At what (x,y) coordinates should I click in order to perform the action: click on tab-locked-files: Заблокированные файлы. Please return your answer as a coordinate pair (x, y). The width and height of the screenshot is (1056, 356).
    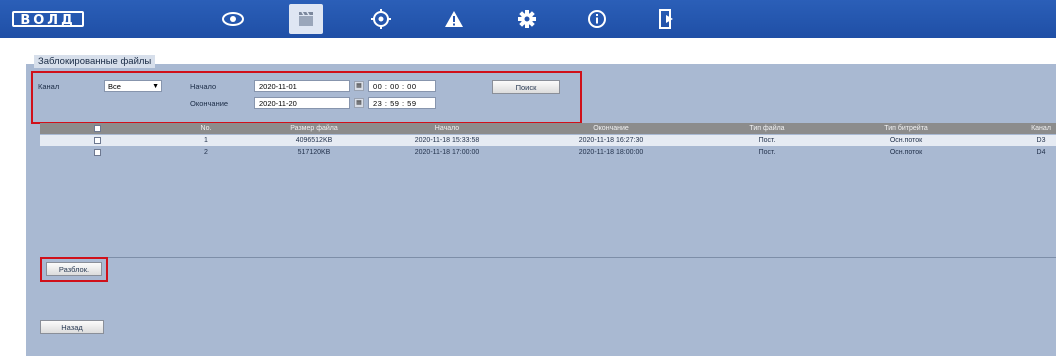
    Looking at the image, I should click on (95, 61).